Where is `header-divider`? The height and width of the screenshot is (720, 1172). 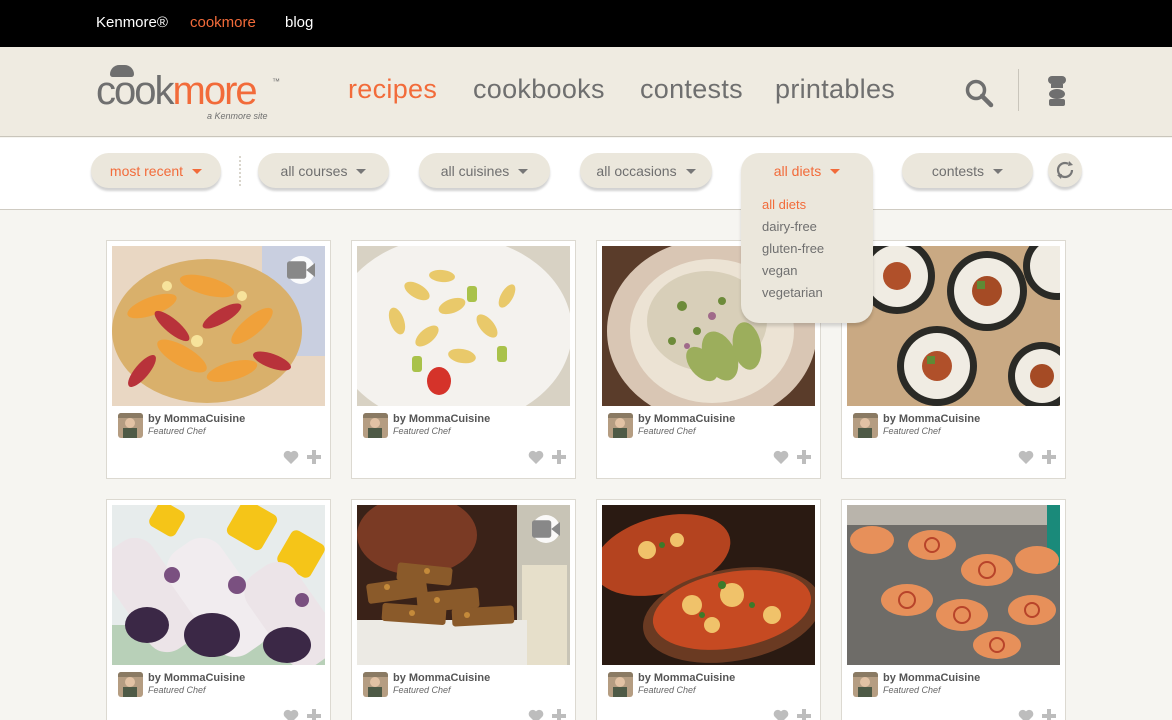 header-divider is located at coordinates (1018, 90).